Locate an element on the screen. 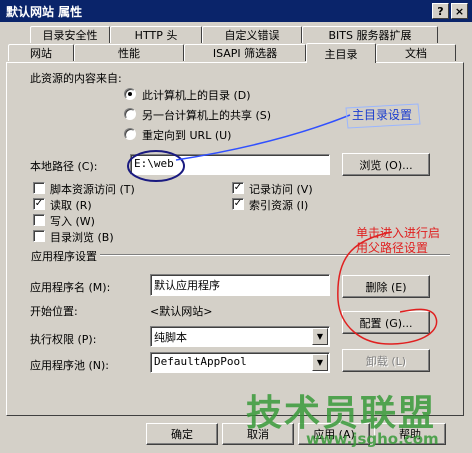  home-dir-note-arrow is located at coordinates (263, 137).